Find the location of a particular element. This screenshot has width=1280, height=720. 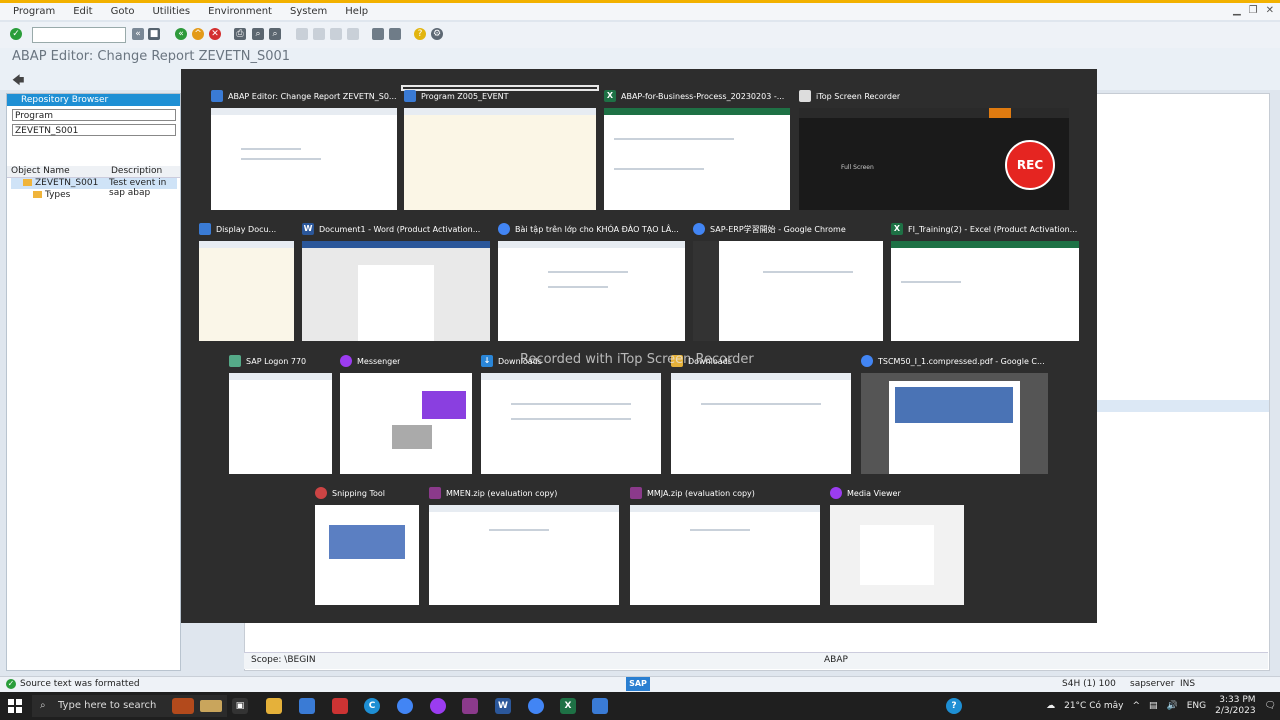

save-icon: ■ is located at coordinates (154, 34).